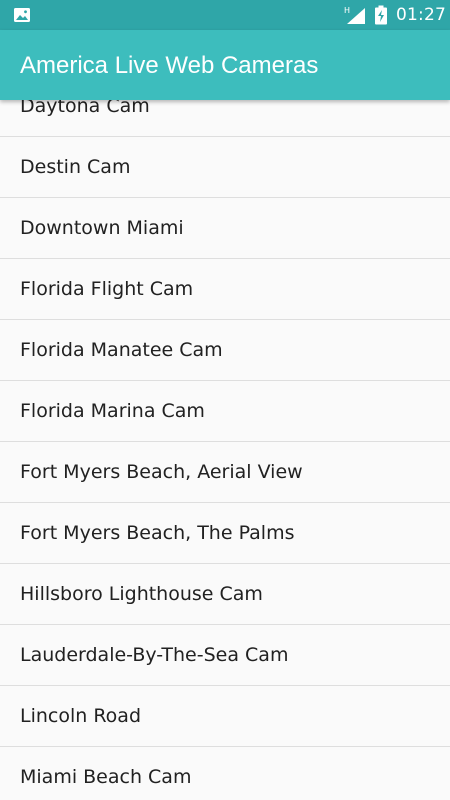 The width and height of the screenshot is (450, 800). What do you see at coordinates (354, 15) in the screenshot?
I see `signal-icon: H` at bounding box center [354, 15].